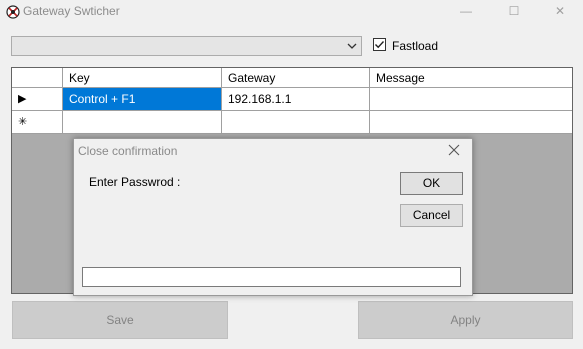 This screenshot has height=349, width=583. I want to click on cell-gateway: 192.168.1.1, so click(296, 99).